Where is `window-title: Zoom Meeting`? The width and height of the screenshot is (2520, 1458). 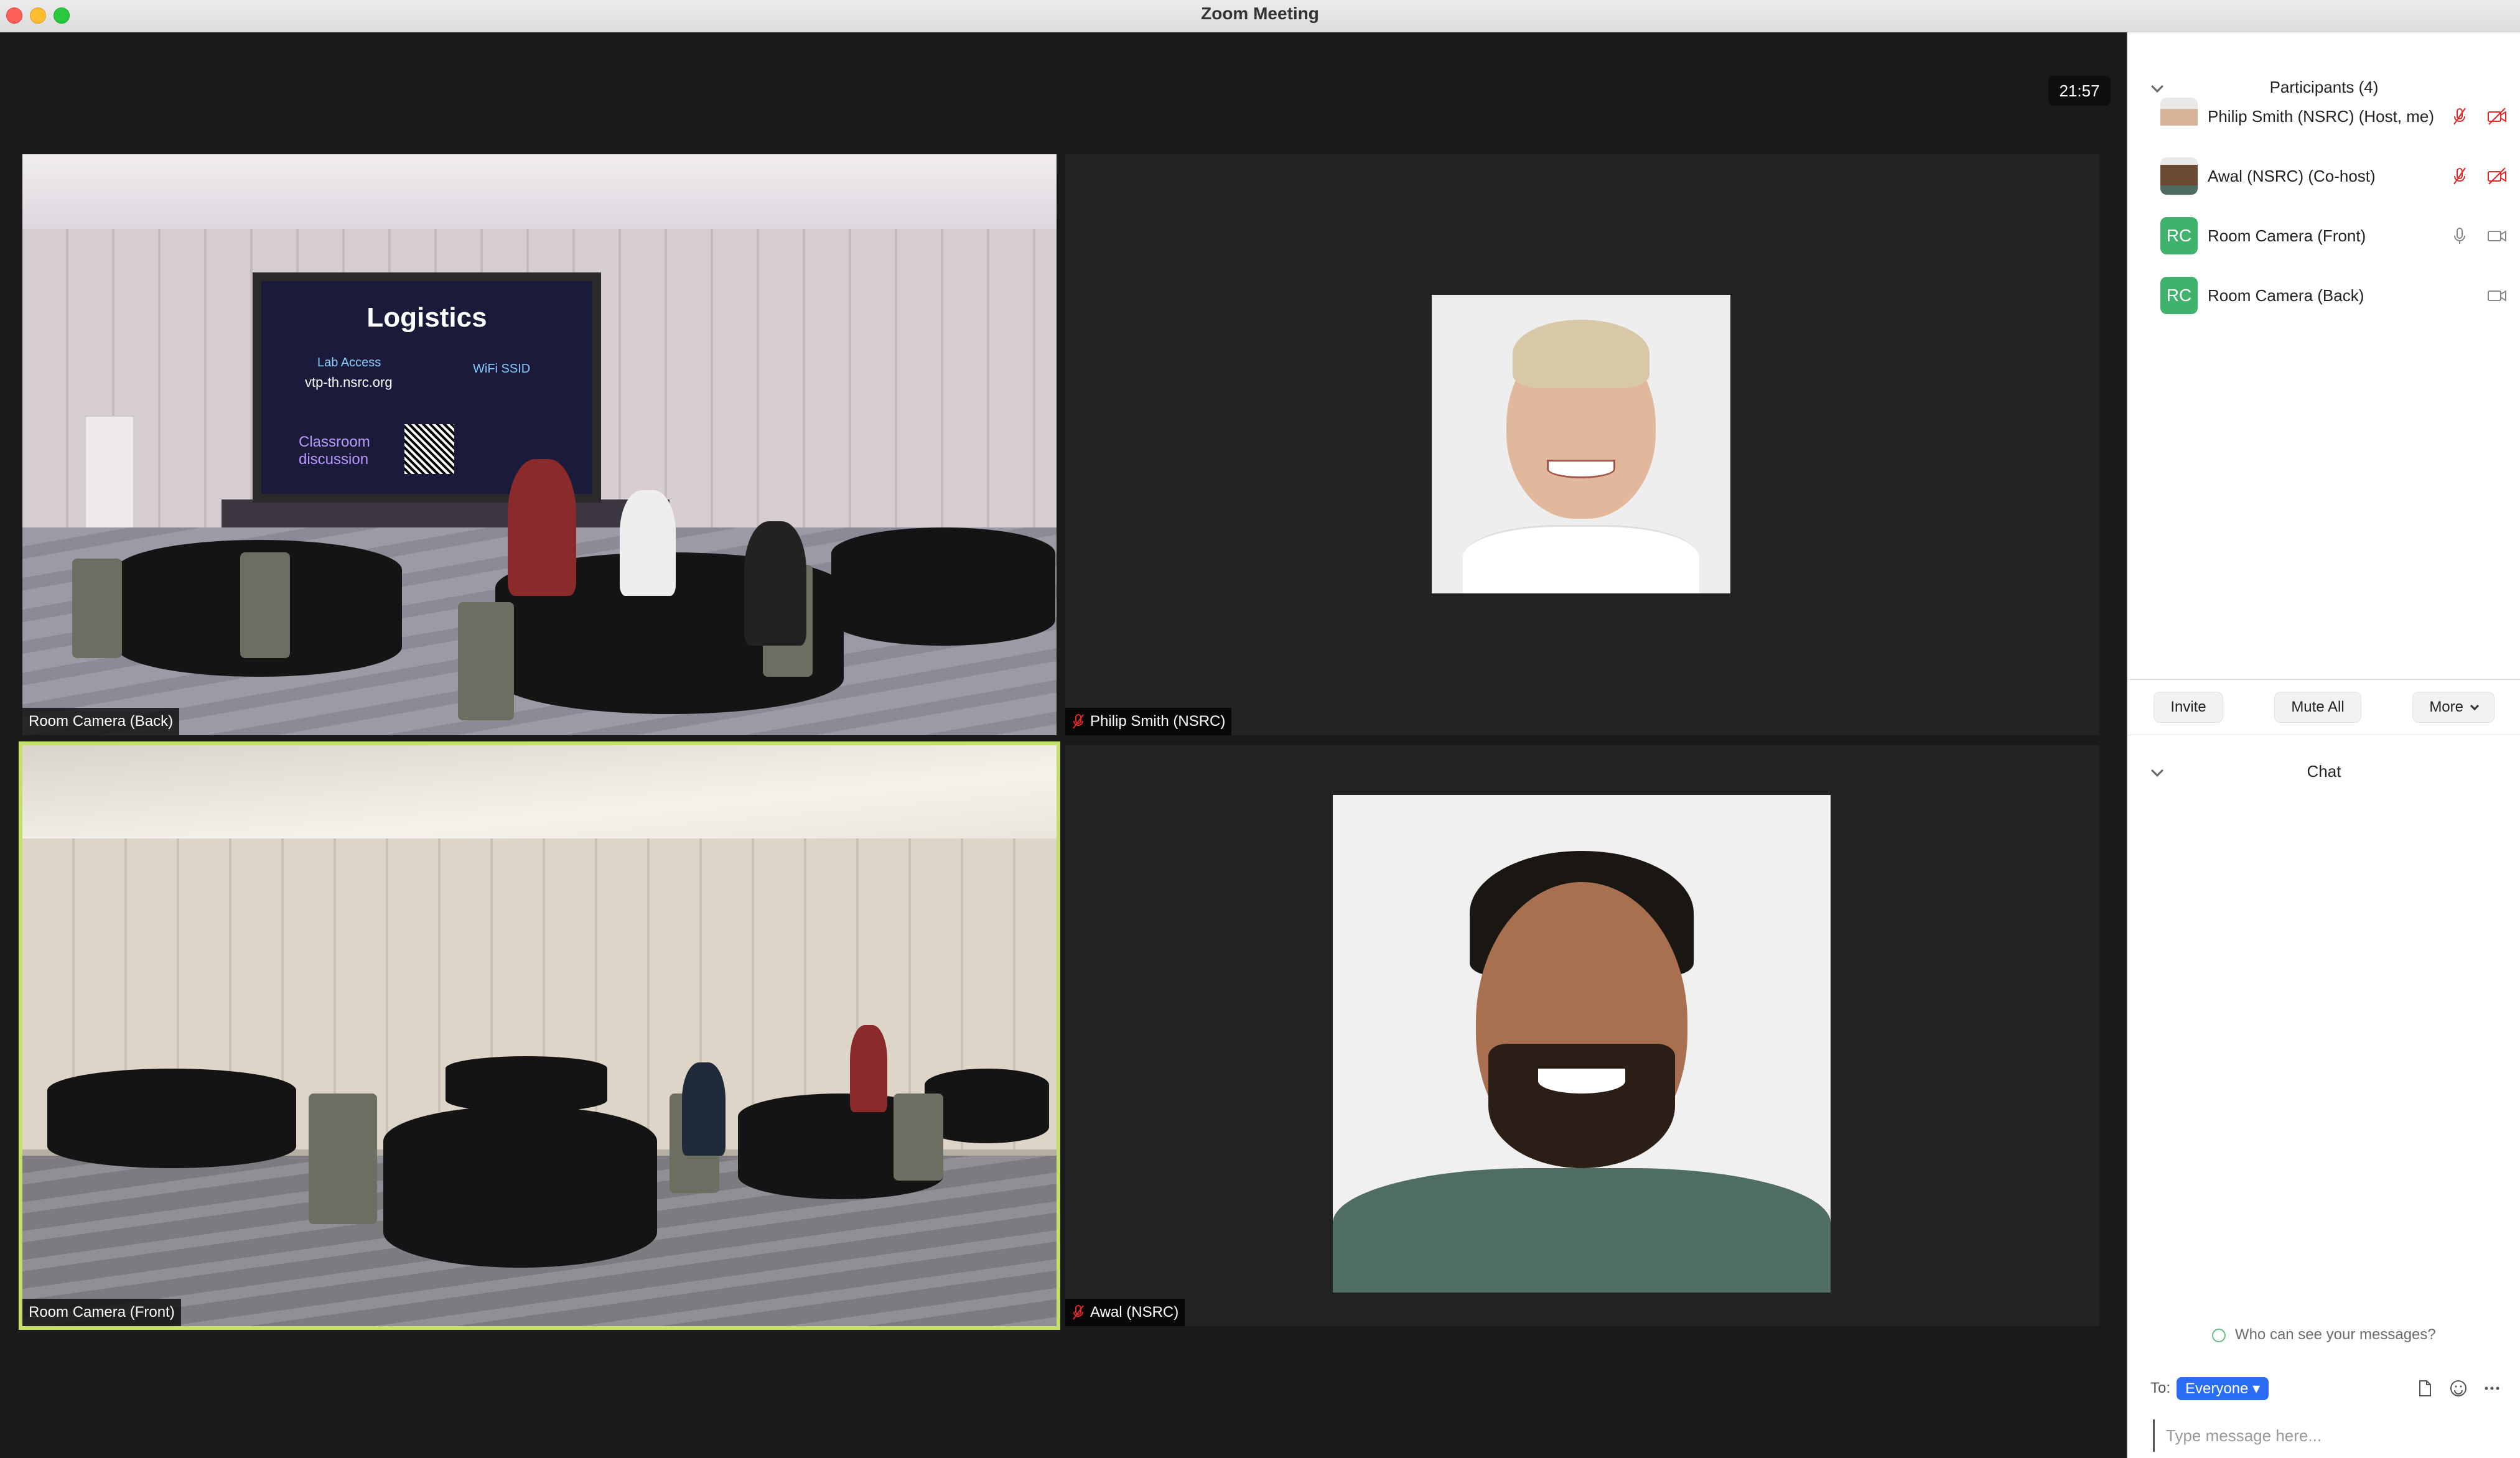
window-title: Zoom Meeting is located at coordinates (1260, 13).